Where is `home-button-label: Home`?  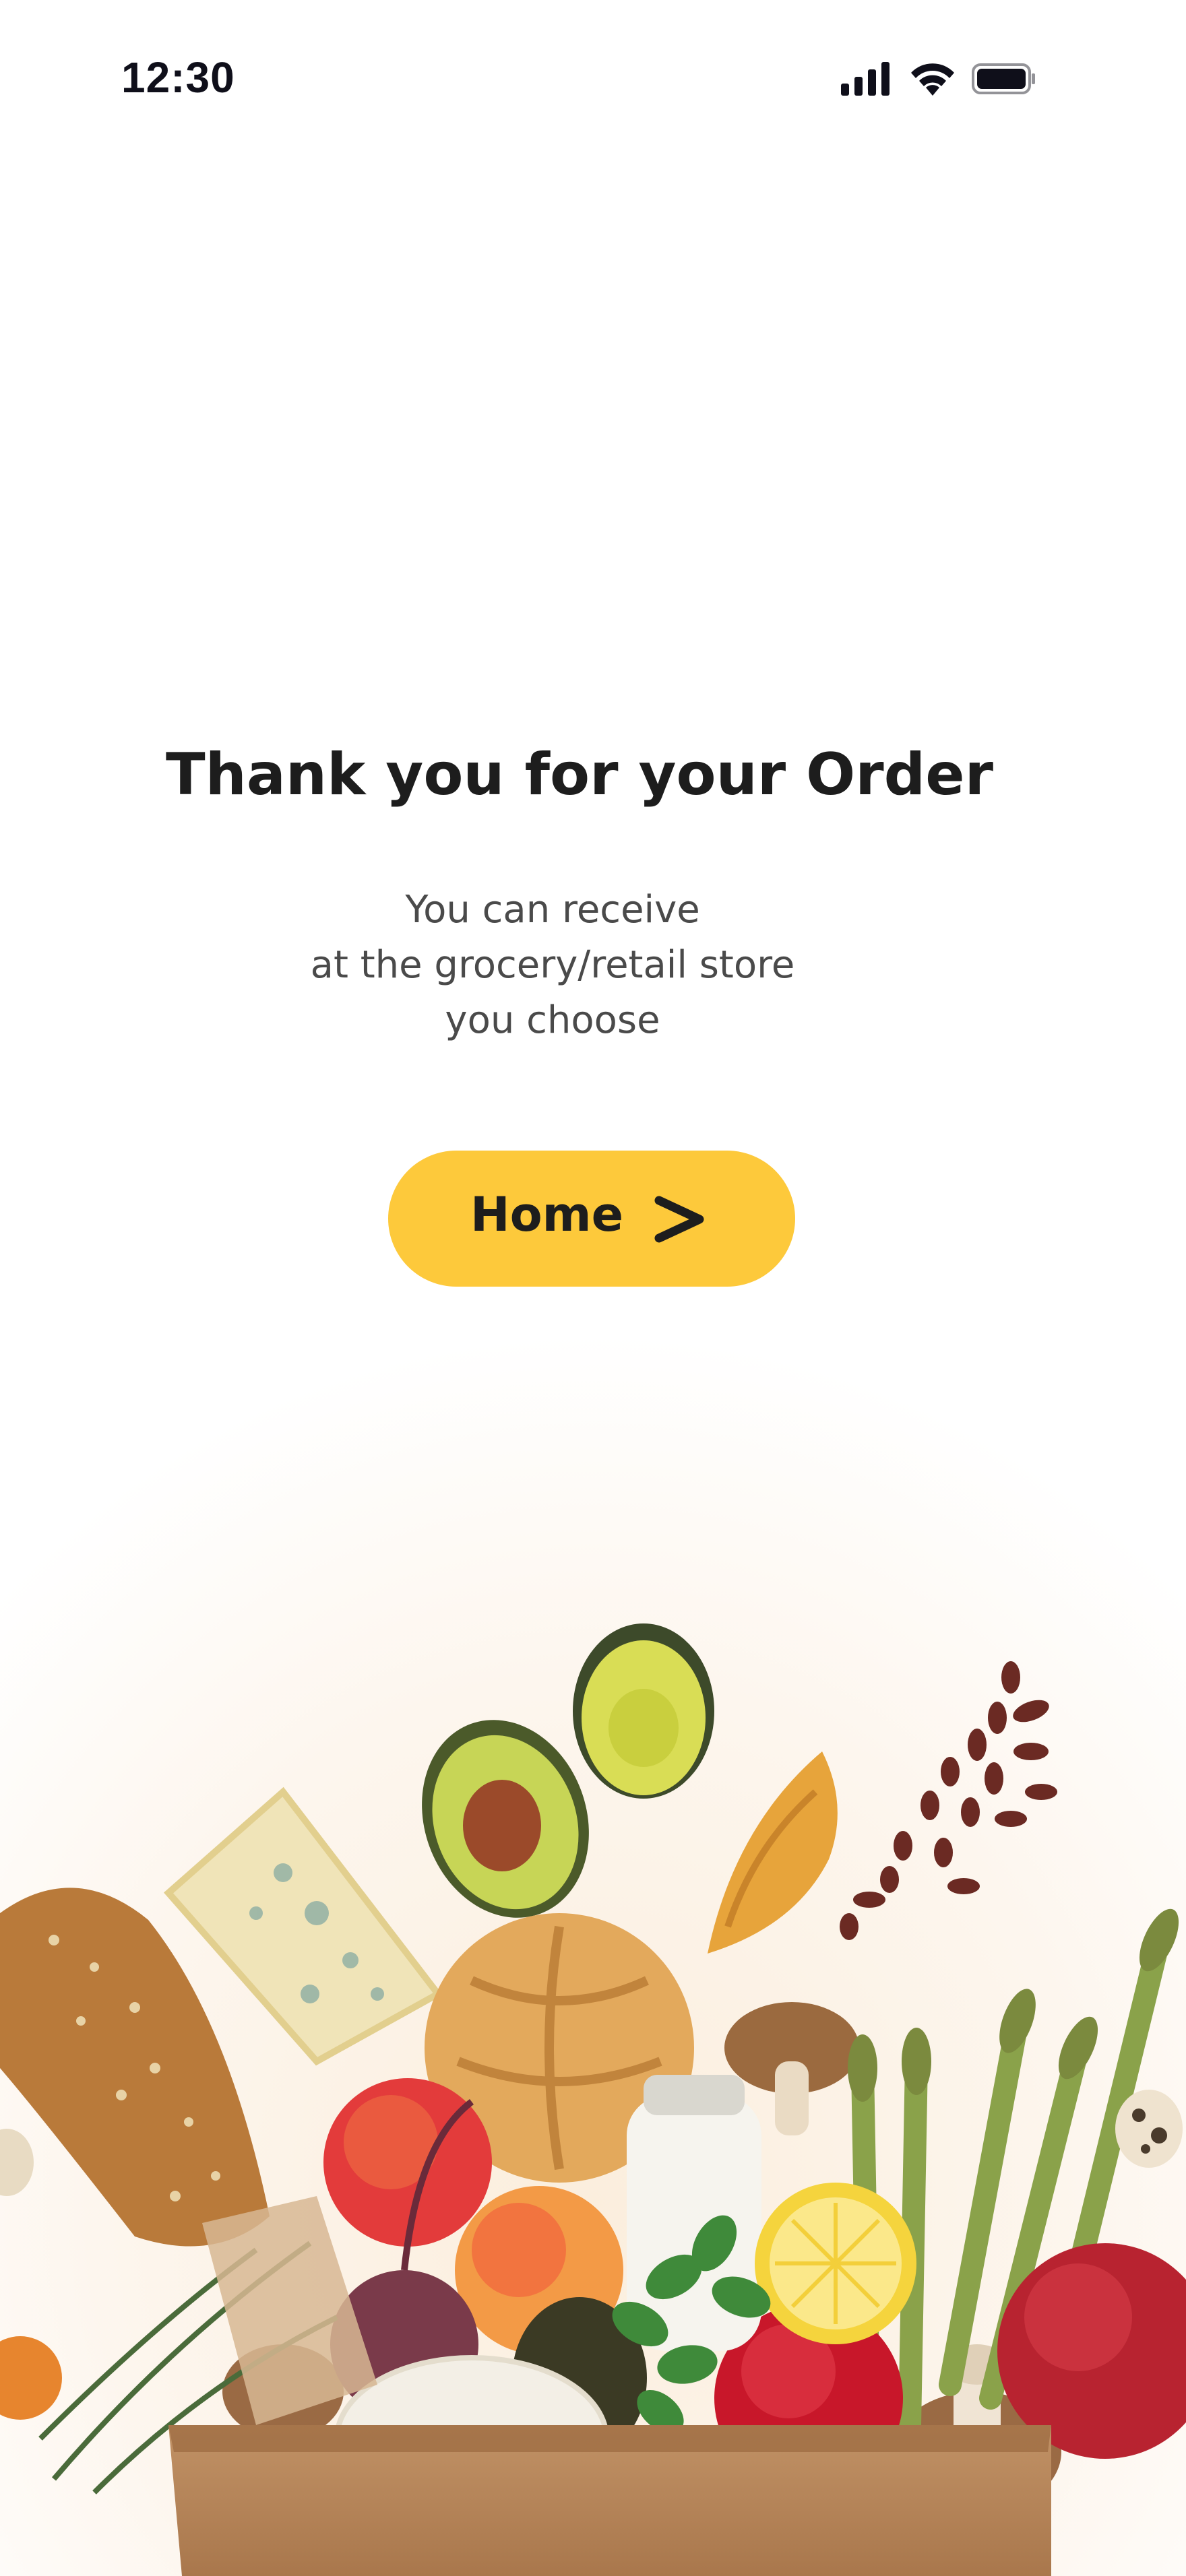 home-button-label: Home is located at coordinates (547, 1214).